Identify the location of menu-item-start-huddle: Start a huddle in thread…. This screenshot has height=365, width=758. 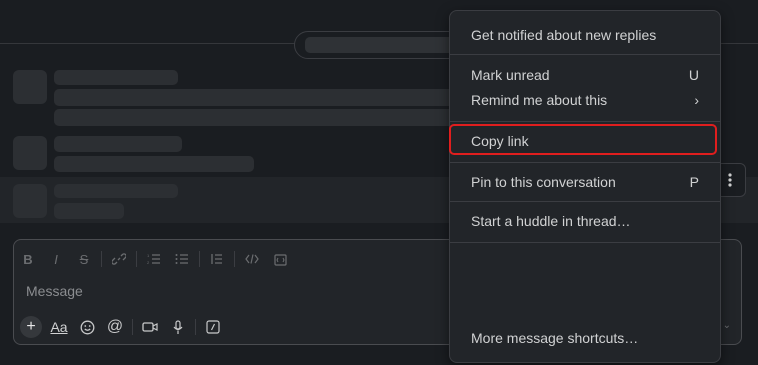
(585, 221).